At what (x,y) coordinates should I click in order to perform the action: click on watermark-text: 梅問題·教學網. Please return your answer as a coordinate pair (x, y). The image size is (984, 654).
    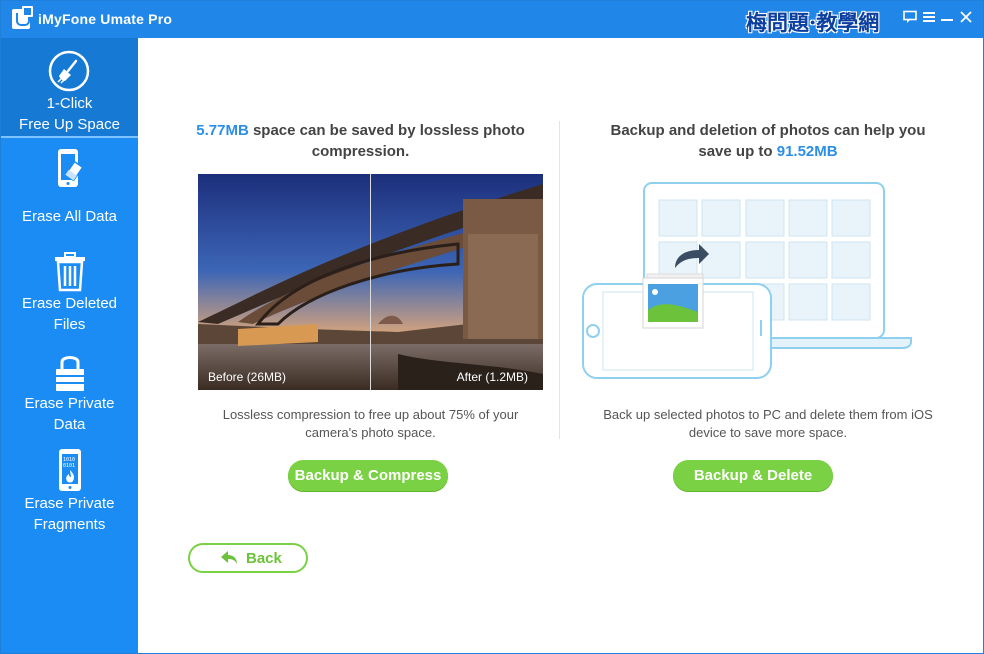
    Looking at the image, I should click on (813, 22).